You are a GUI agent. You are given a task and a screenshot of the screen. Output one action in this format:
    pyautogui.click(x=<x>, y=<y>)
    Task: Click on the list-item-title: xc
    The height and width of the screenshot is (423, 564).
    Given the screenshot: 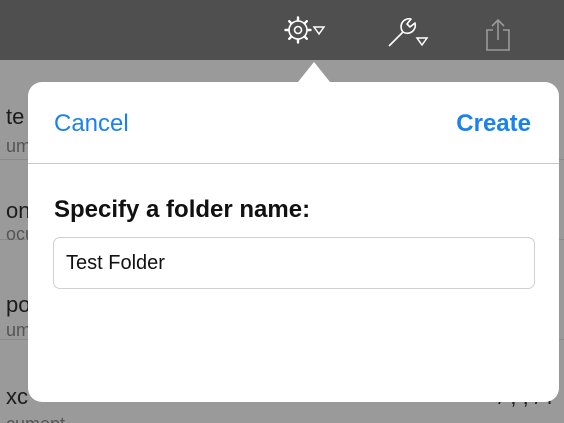 What is the action you would take?
    pyautogui.click(x=17, y=396)
    